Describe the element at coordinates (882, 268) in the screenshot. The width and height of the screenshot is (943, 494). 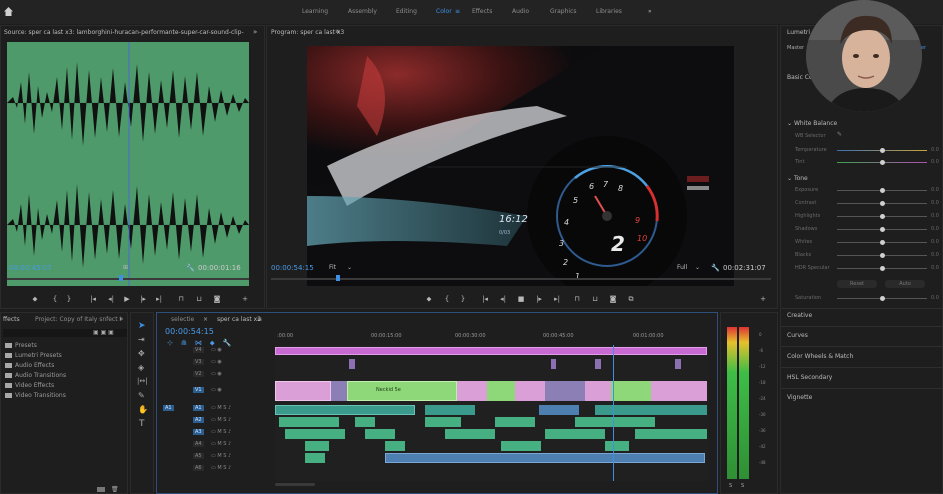
I see `hdr-specular-slider` at that location.